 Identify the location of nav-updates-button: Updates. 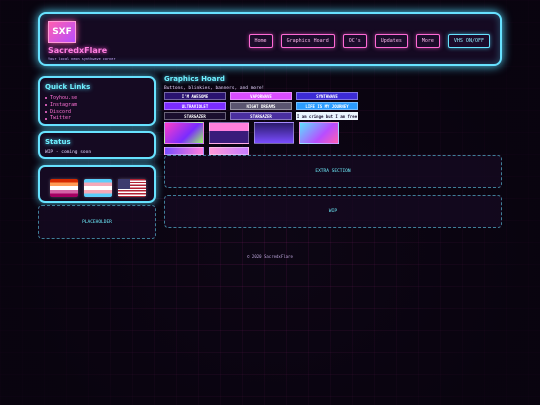
(391, 41).